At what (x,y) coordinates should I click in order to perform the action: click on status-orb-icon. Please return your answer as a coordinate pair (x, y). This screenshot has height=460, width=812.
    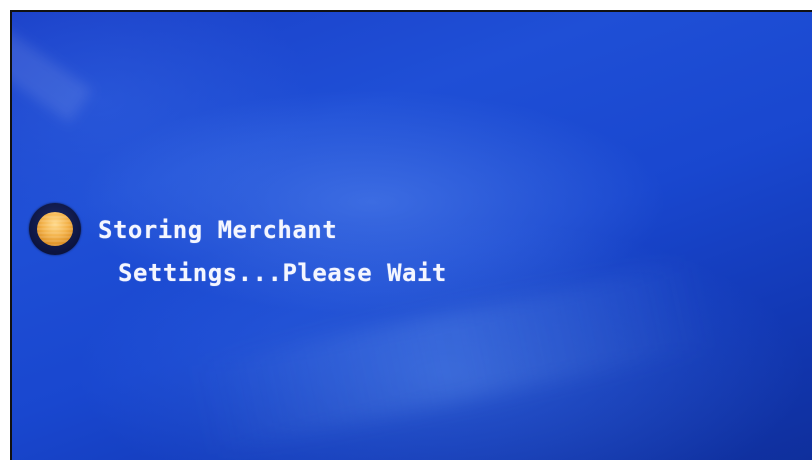
    Looking at the image, I should click on (55, 229).